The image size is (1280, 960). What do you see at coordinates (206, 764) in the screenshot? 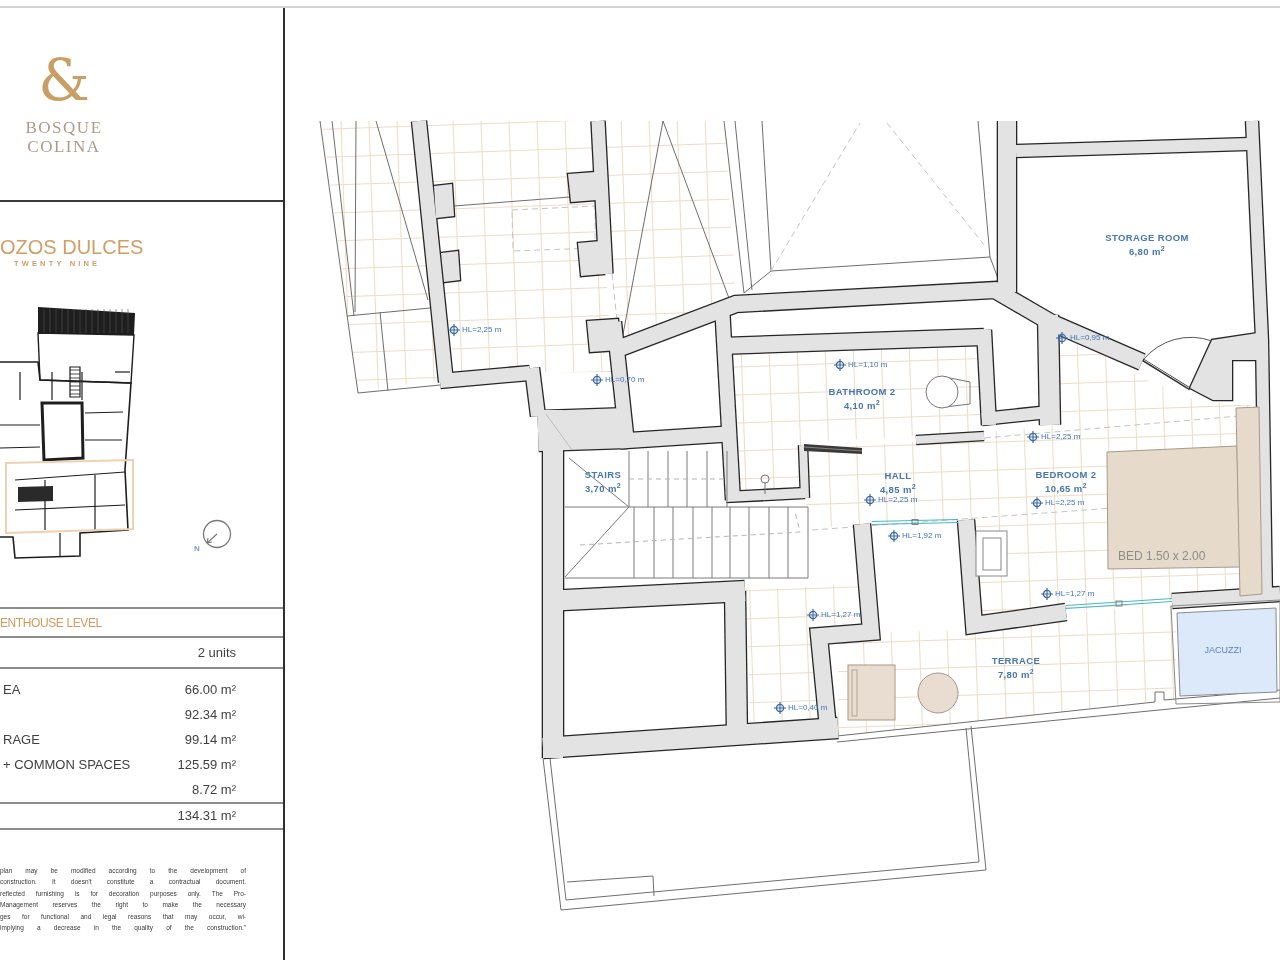
I see `area-value: 125.59 m²` at bounding box center [206, 764].